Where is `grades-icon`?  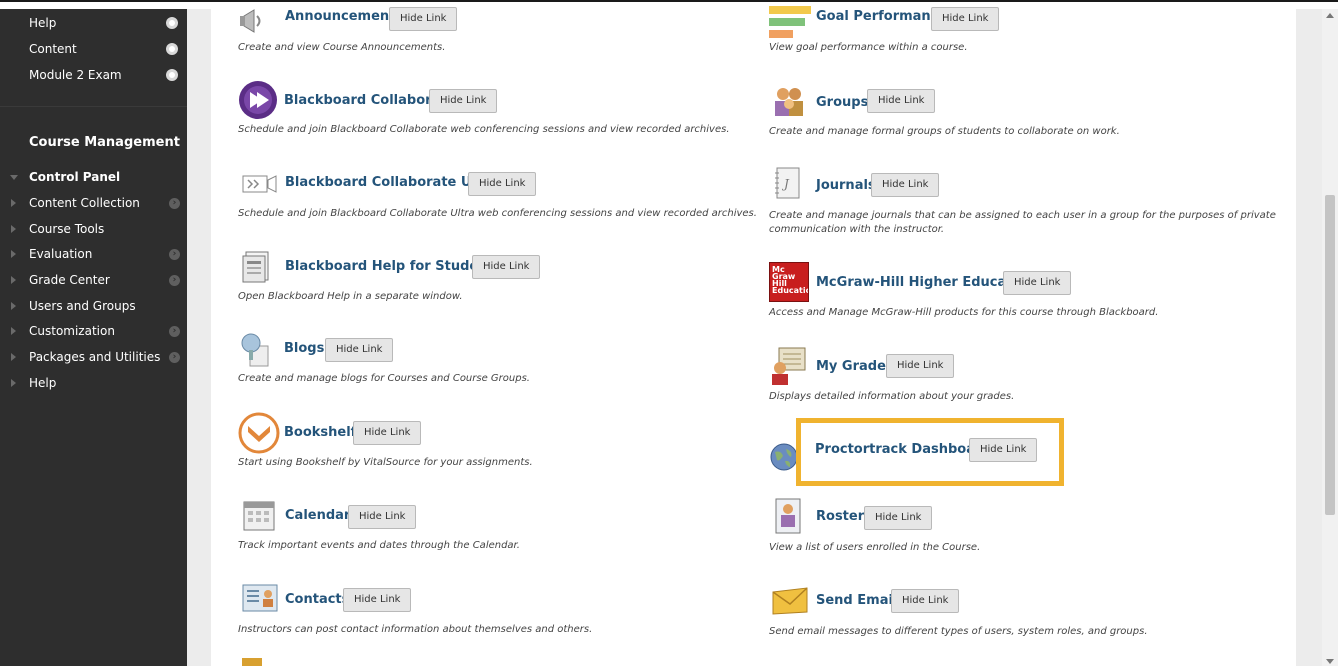
grades-icon is located at coordinates (789, 366).